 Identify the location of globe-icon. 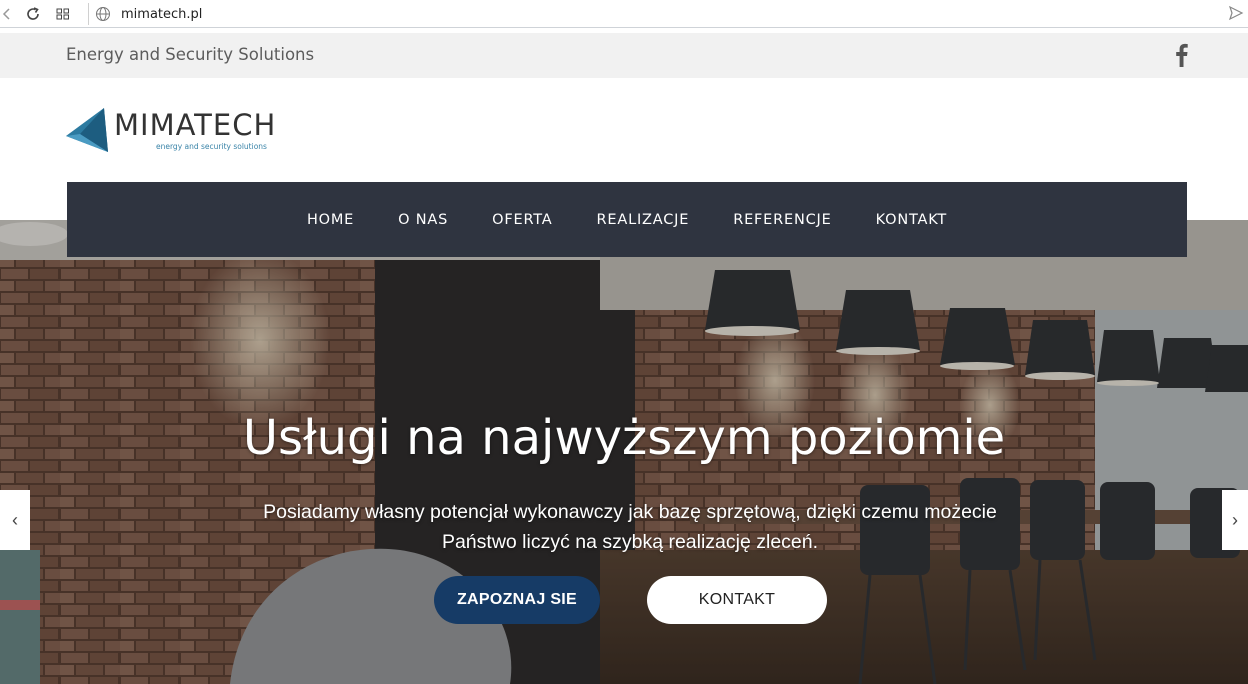
(103, 14).